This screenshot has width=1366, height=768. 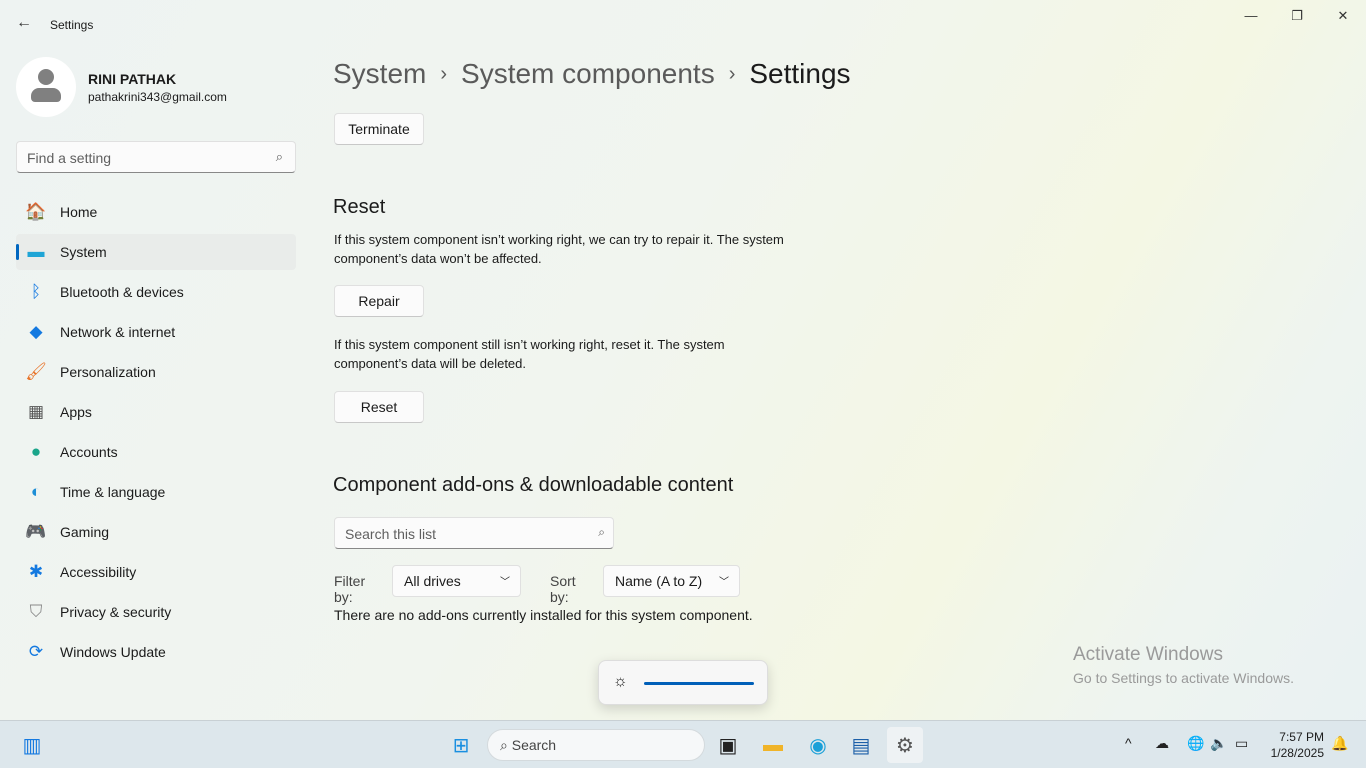 I want to click on avatar, so click(x=46, y=87).